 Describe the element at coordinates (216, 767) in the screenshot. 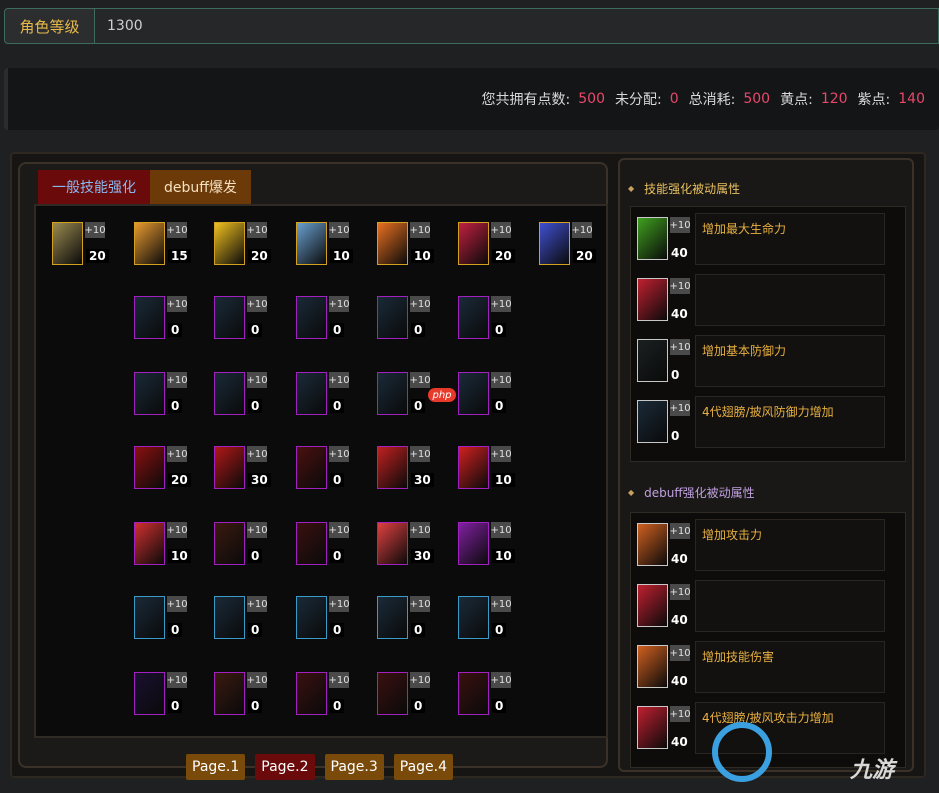

I see `page-1-button: Page.1` at that location.